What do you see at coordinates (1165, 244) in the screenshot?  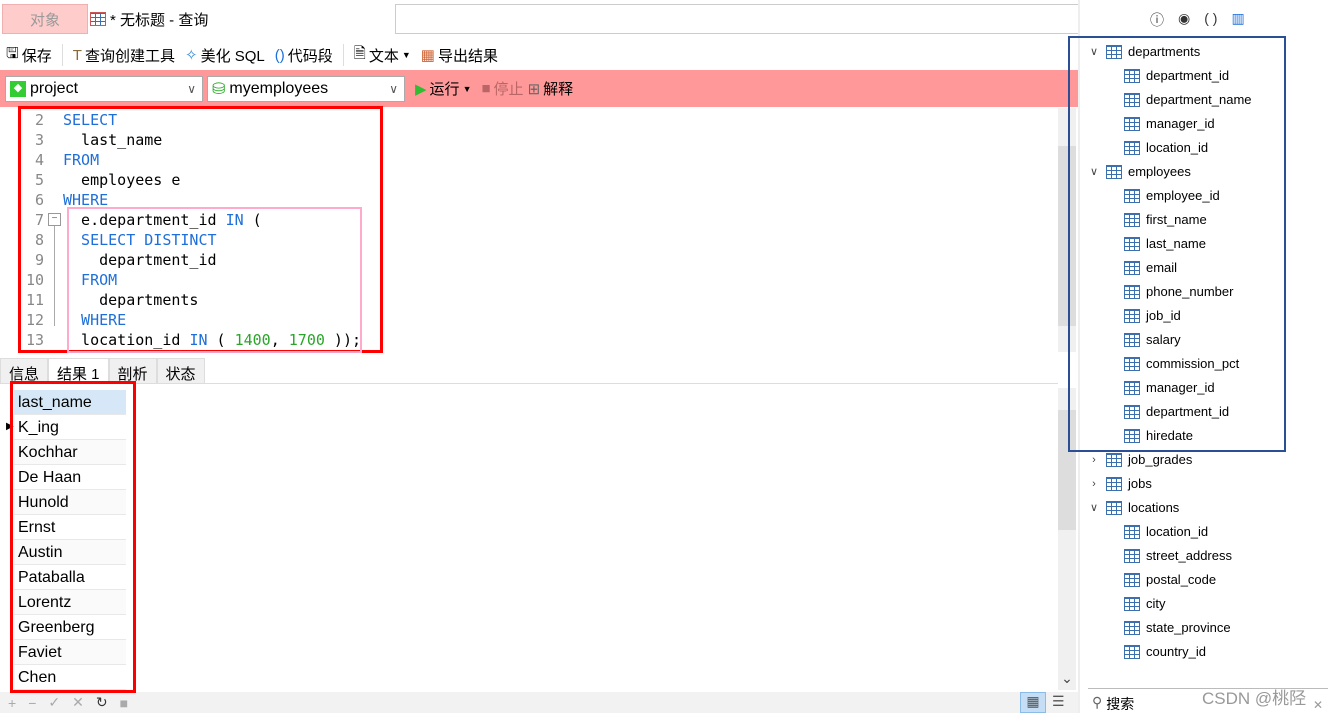 I see `tree-column: last_name` at bounding box center [1165, 244].